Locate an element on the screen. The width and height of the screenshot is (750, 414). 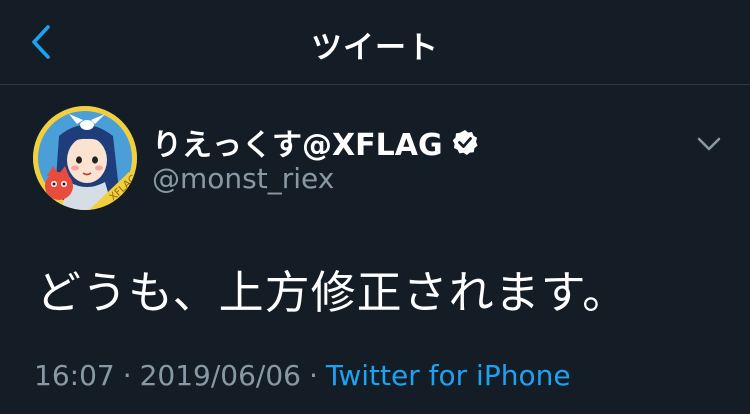
author-name-row: りえっくす@XFLAG is located at coordinates (315, 142).